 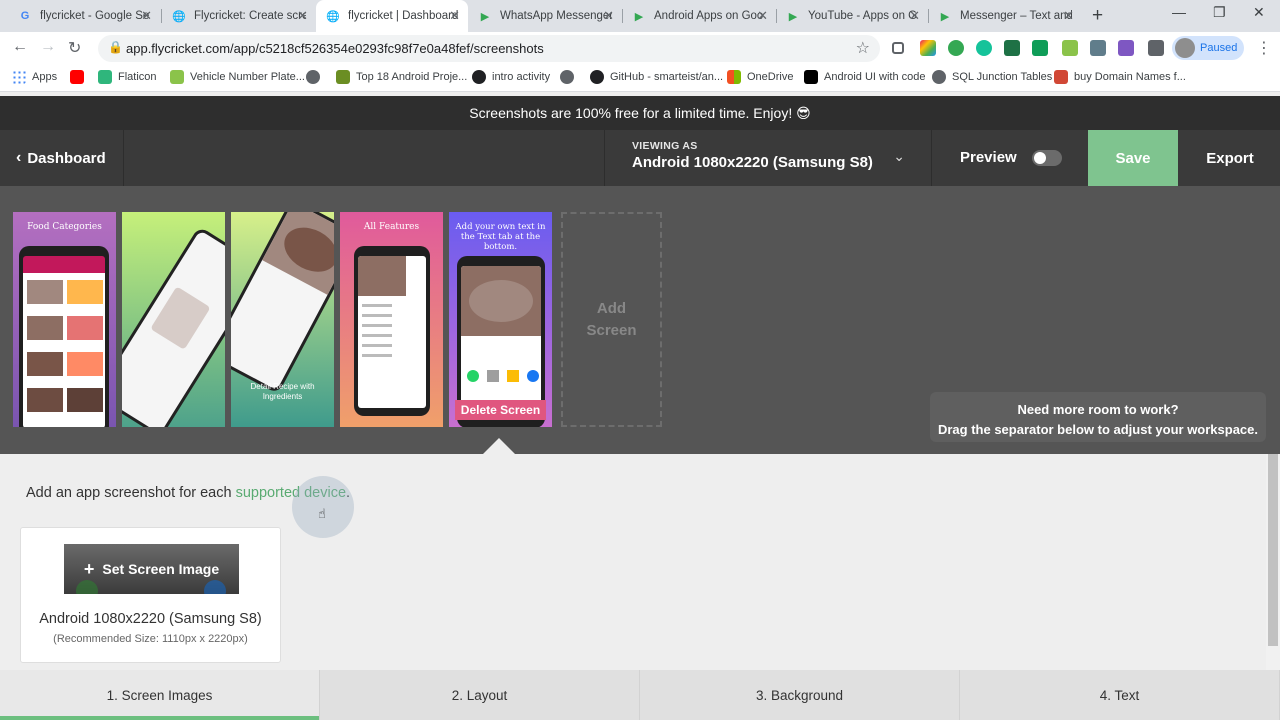 I want to click on bookmark-item: SQL Junction Tables, so click(x=992, y=77).